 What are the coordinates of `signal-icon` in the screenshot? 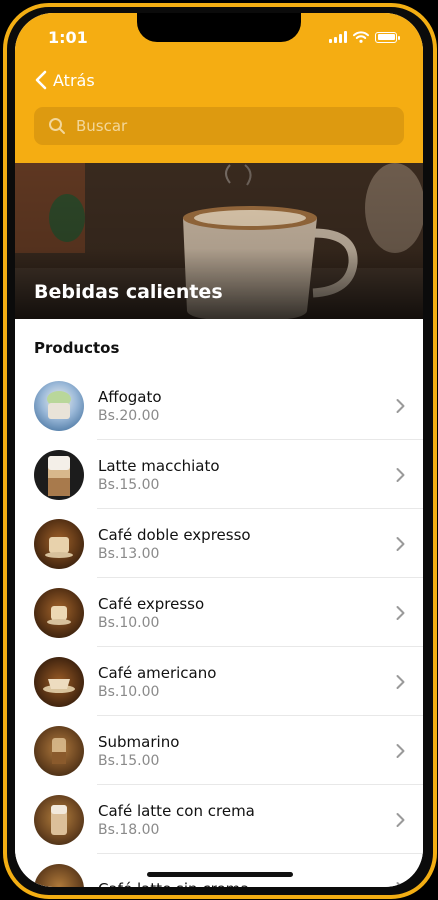 It's located at (338, 37).